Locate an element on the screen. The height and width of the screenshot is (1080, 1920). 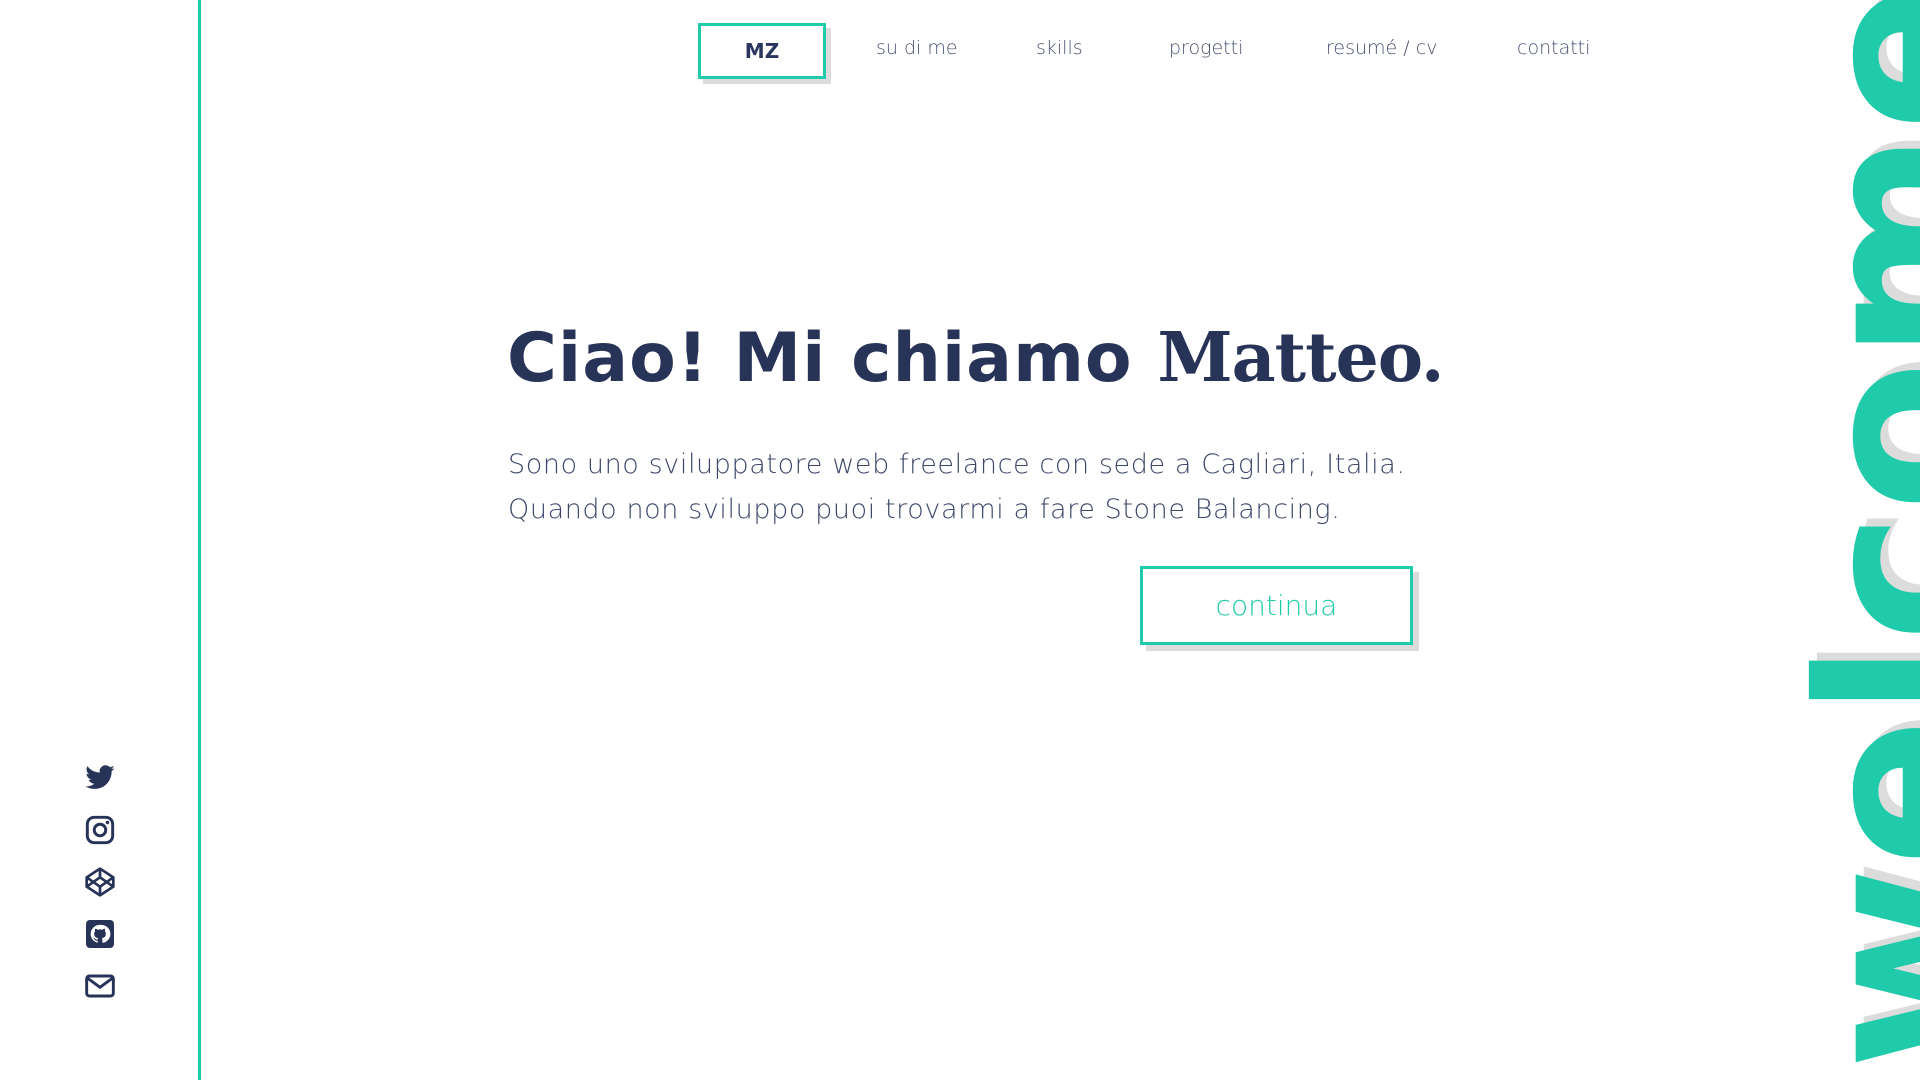
brand-logo-link: MZ is located at coordinates (762, 51).